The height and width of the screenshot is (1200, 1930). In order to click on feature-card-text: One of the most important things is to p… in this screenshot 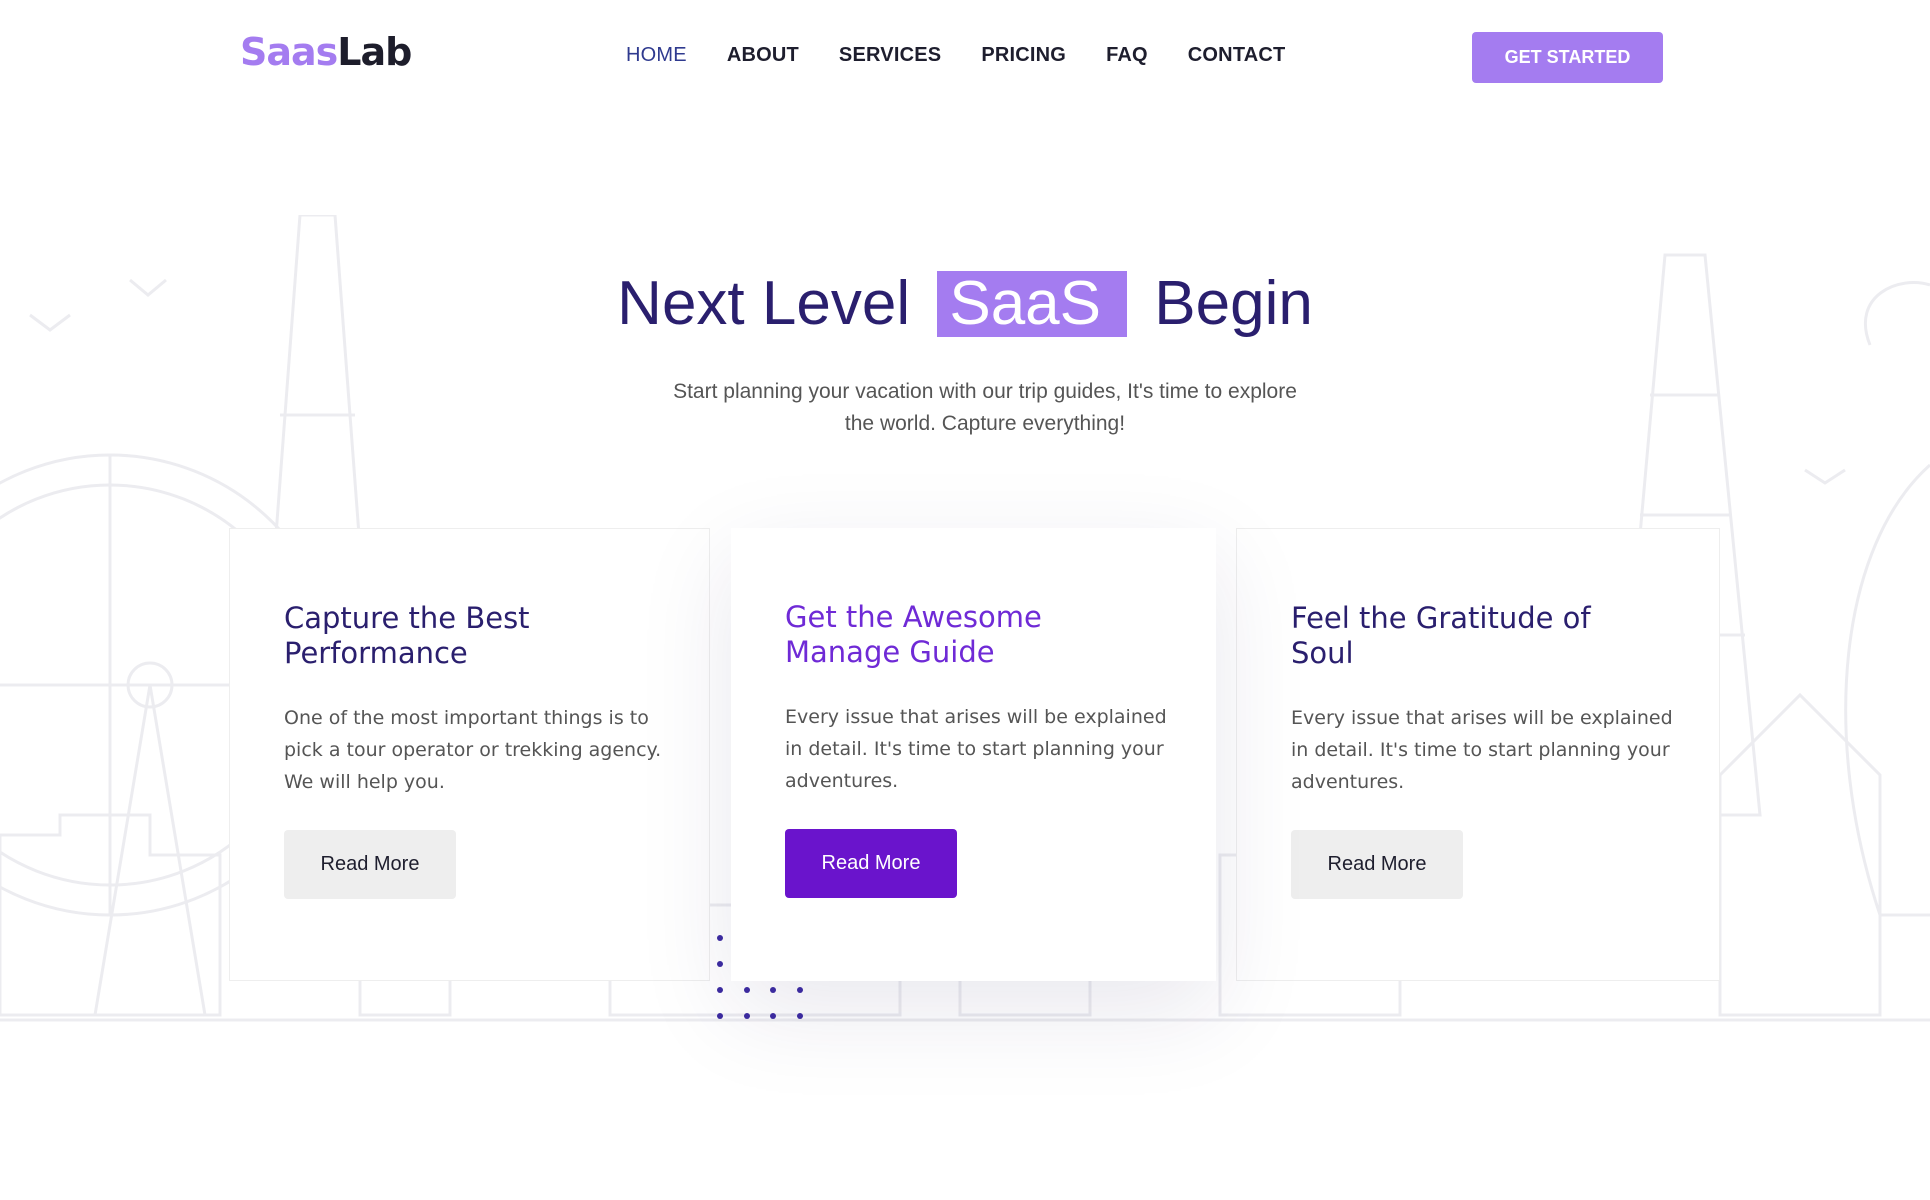, I will do `click(473, 750)`.